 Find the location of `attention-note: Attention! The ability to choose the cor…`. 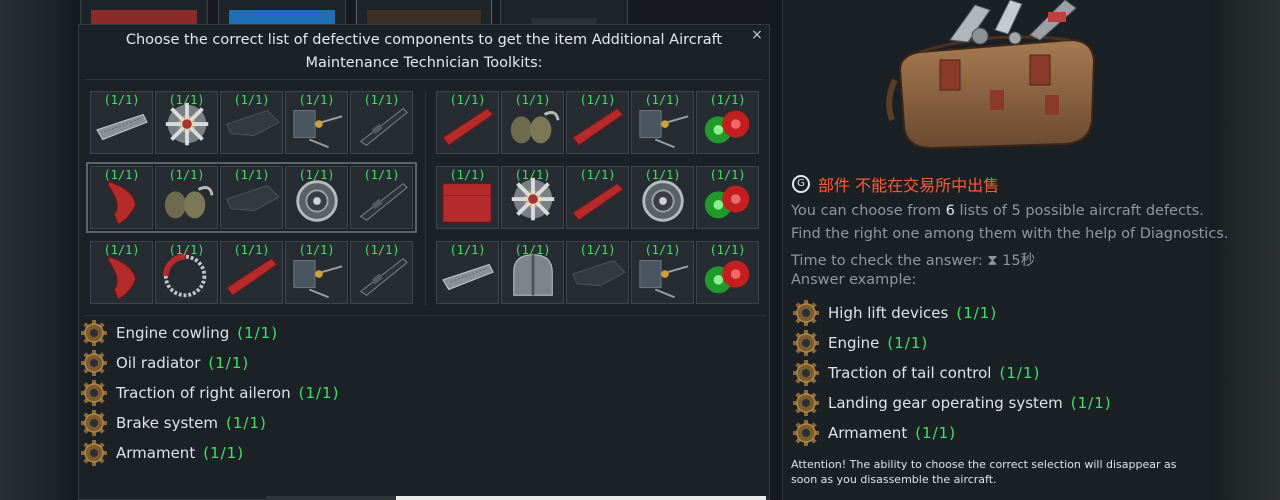

attention-note: Attention! The ability to choose the cor… is located at coordinates (984, 472).